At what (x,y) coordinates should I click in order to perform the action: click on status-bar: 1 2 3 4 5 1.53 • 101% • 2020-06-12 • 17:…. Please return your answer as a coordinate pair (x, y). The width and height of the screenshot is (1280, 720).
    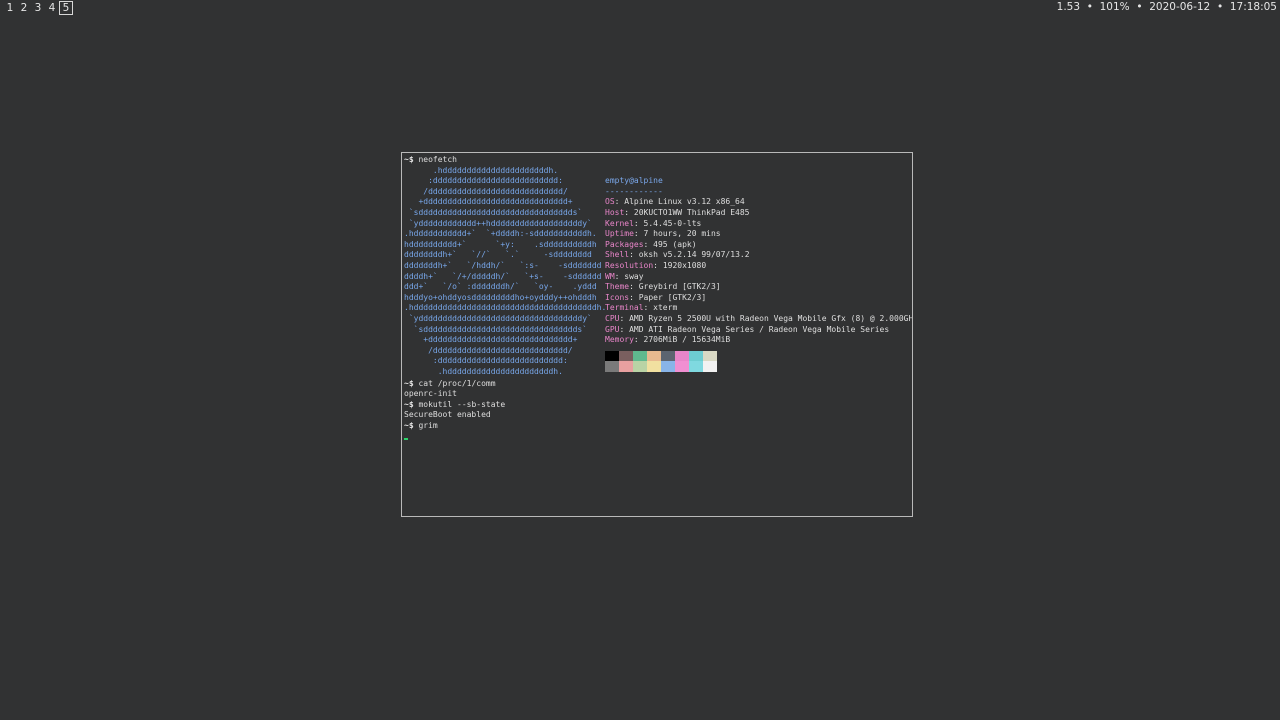
    Looking at the image, I should click on (640, 7).